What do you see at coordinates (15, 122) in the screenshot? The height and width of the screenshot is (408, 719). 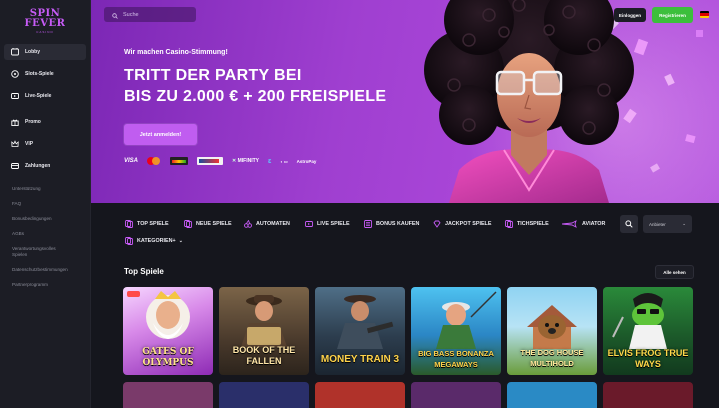 I see `gift-icon` at bounding box center [15, 122].